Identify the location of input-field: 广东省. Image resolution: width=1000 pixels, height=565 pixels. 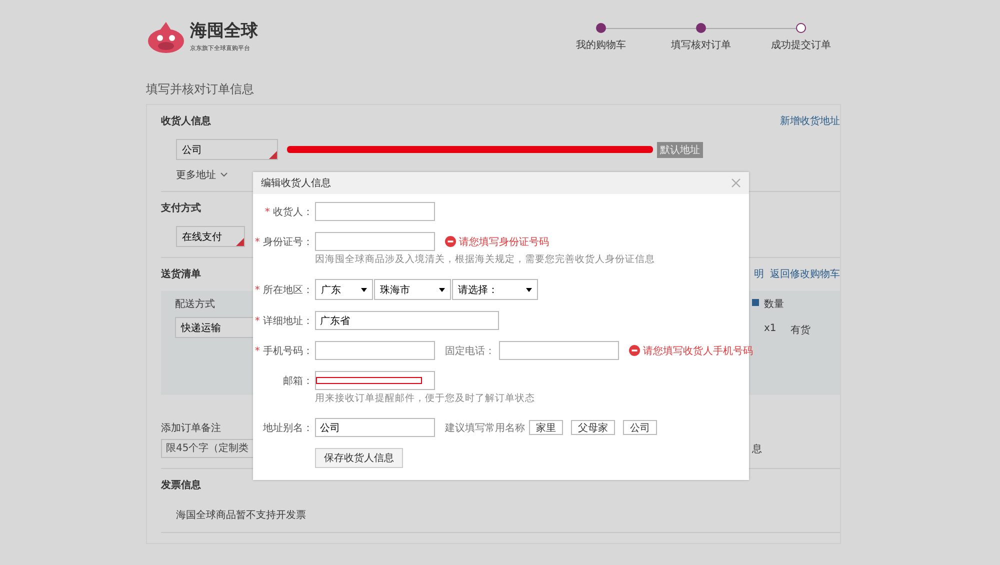
(407, 320).